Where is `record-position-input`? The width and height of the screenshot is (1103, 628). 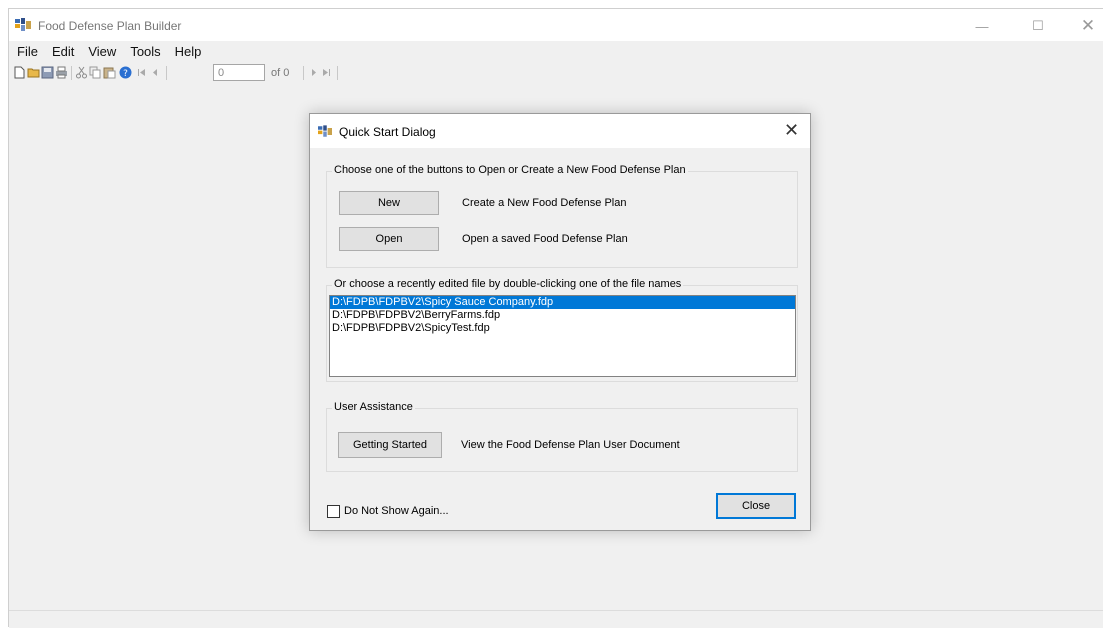 record-position-input is located at coordinates (239, 72).